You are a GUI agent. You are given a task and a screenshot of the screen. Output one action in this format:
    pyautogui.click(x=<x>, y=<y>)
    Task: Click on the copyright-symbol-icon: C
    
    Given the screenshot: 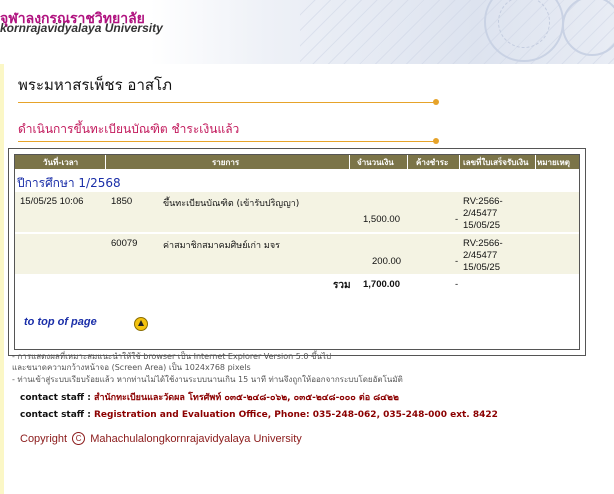 What is the action you would take?
    pyautogui.click(x=79, y=438)
    